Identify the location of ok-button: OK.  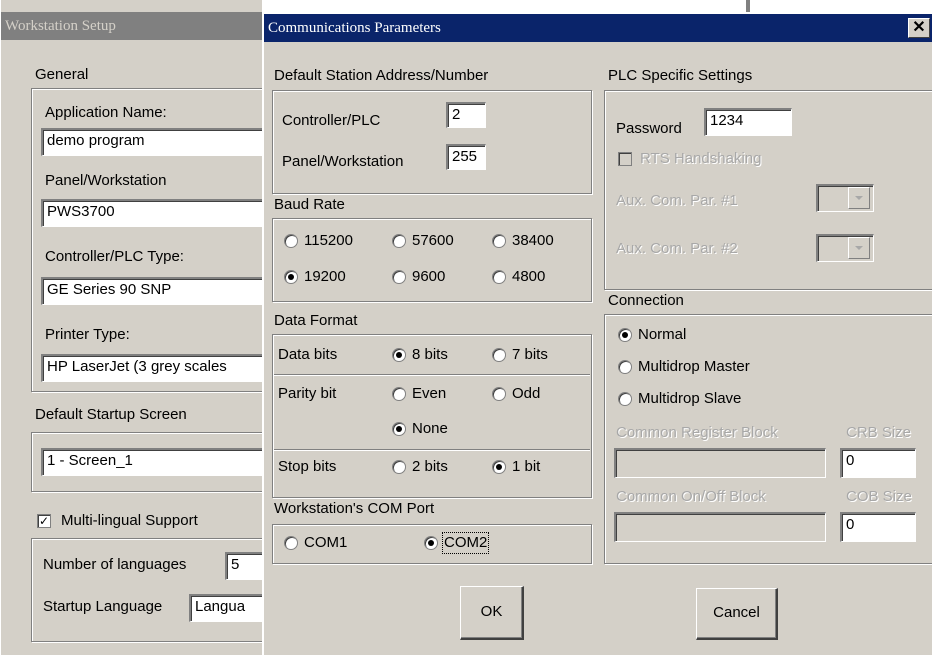
(492, 613).